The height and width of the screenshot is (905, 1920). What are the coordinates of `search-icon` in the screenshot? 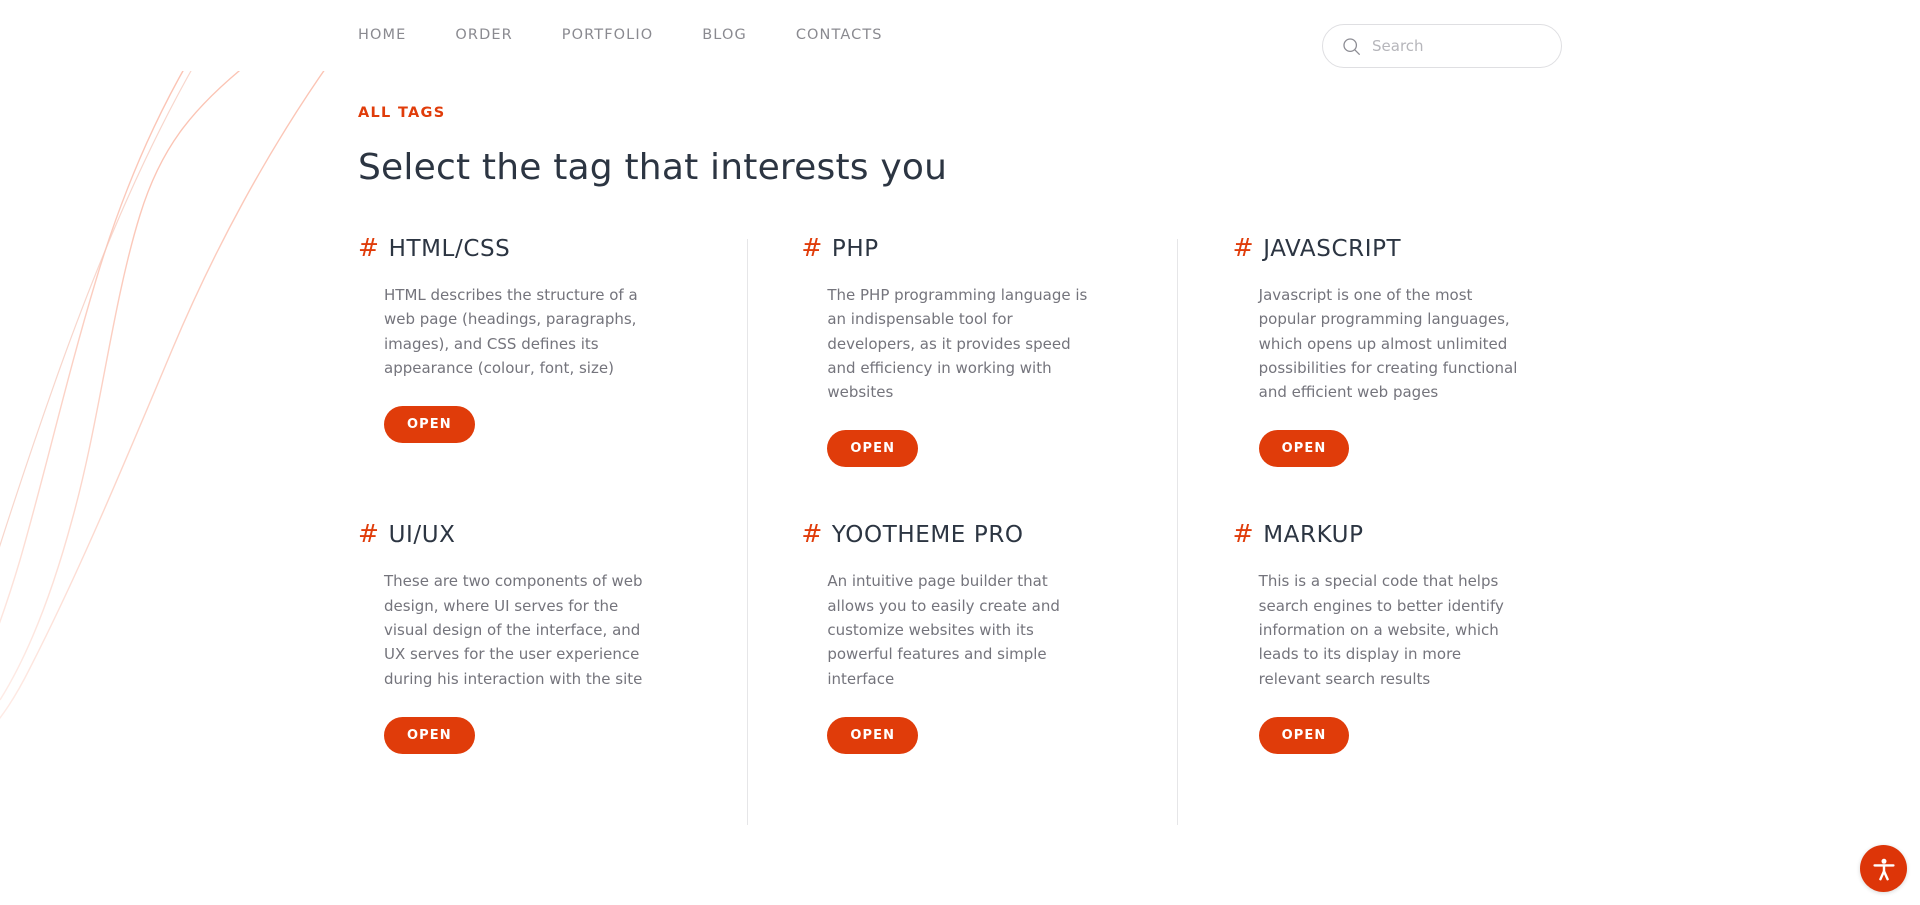 It's located at (1351, 46).